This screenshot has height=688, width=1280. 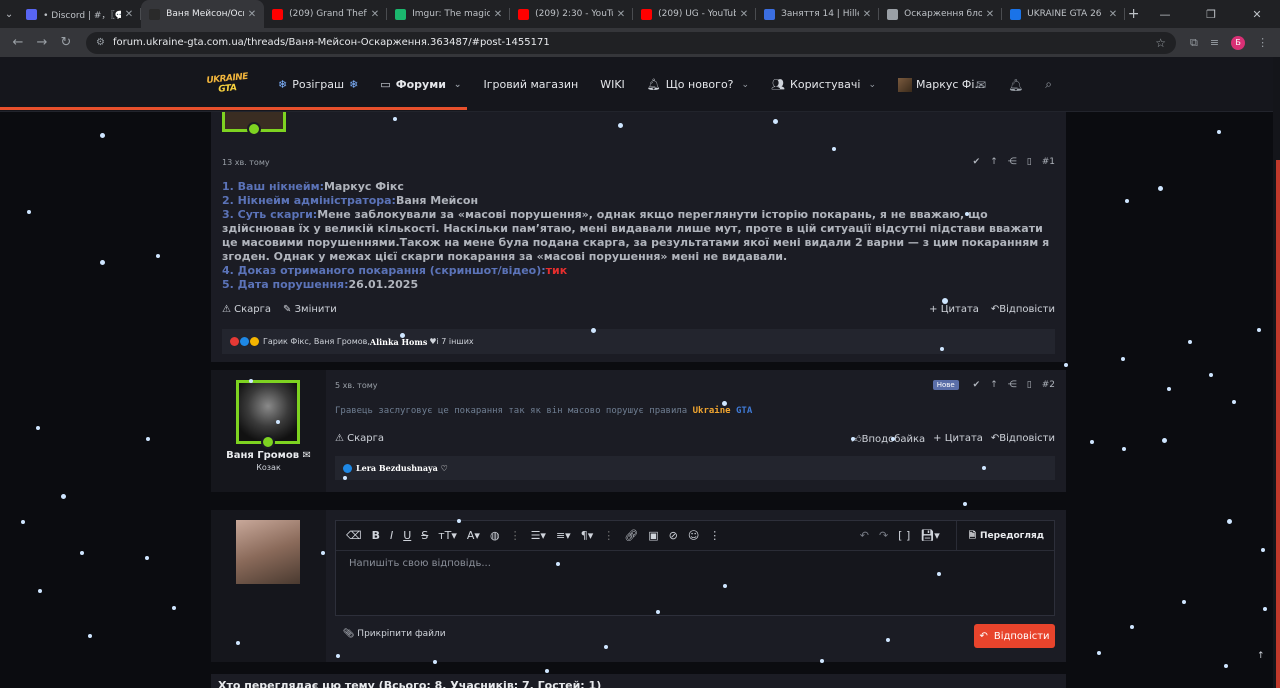 What do you see at coordinates (424, 535) in the screenshot?
I see `strikethrough-icon: S` at bounding box center [424, 535].